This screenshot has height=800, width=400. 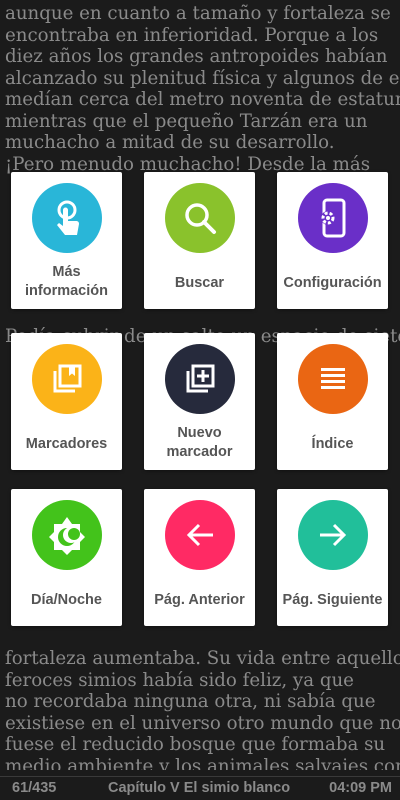 What do you see at coordinates (332, 218) in the screenshot?
I see `phone-settings-icon` at bounding box center [332, 218].